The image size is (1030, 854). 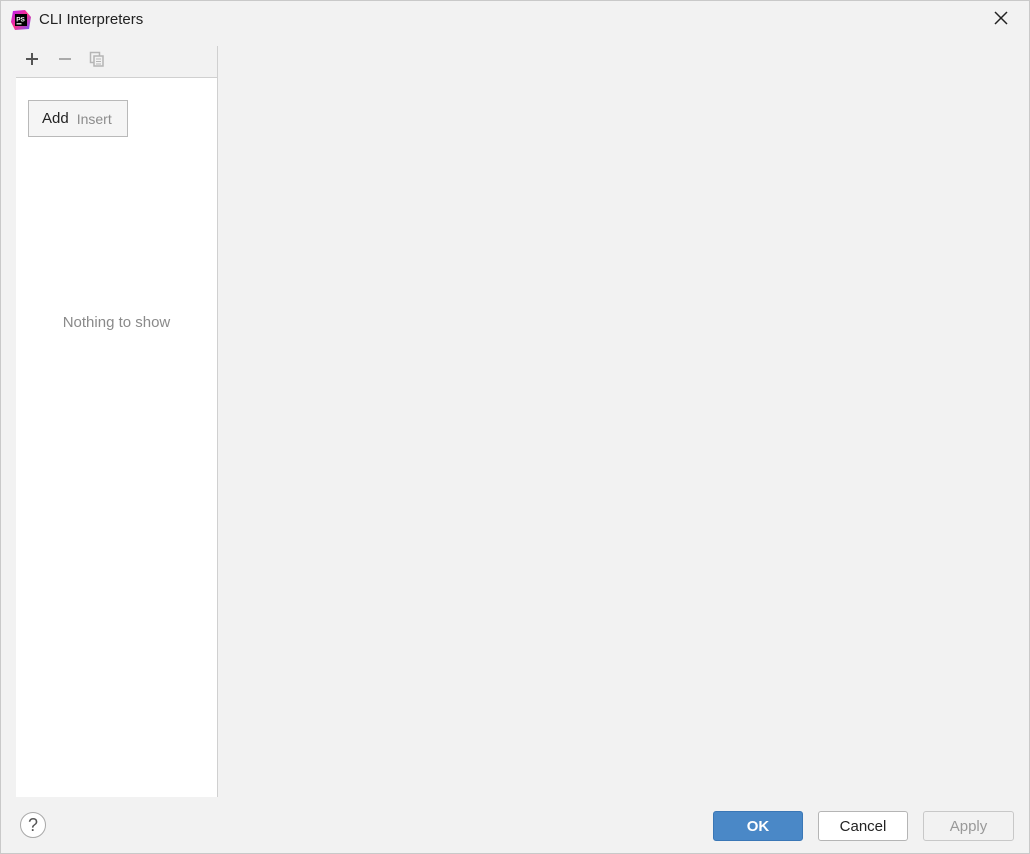 I want to click on svg-text: PS, so click(x=20, y=20).